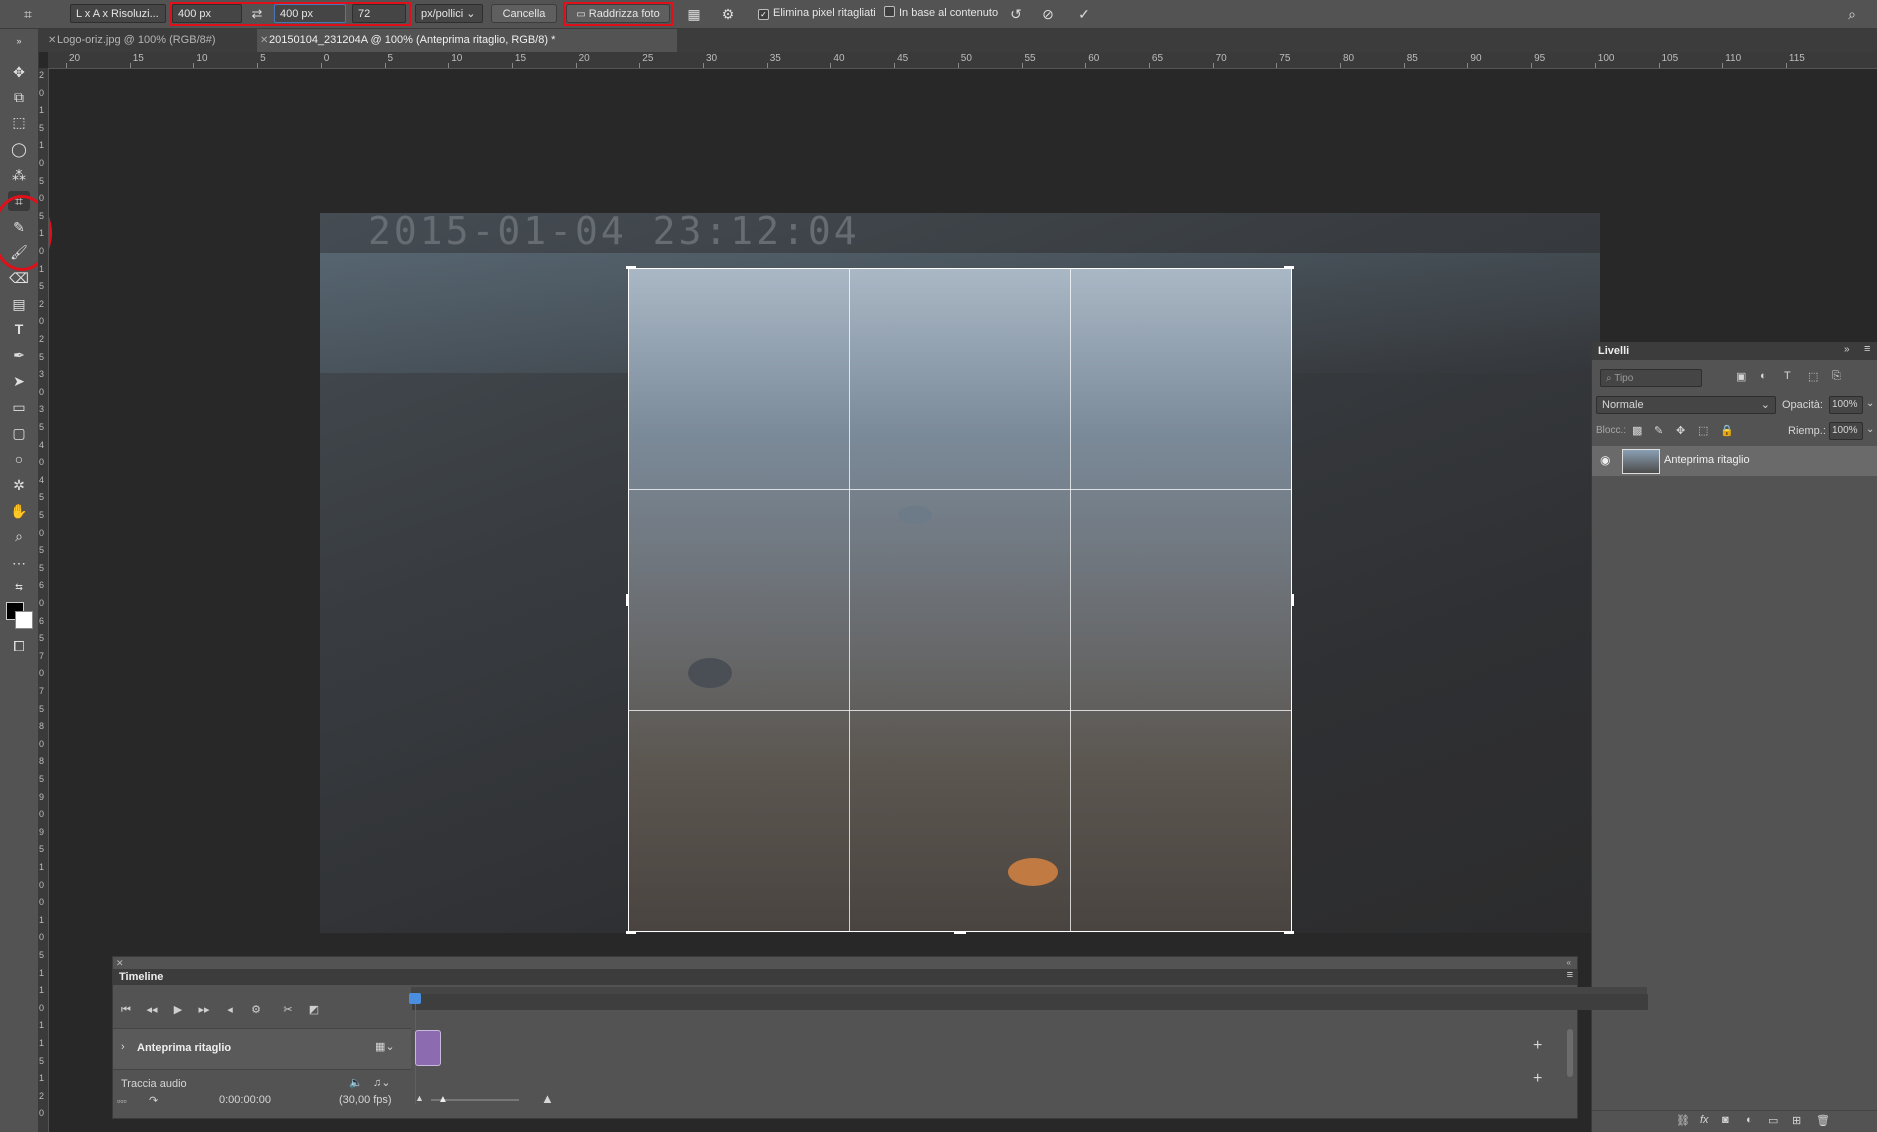  What do you see at coordinates (1289, 932) in the screenshot?
I see `crop-handle-br` at bounding box center [1289, 932].